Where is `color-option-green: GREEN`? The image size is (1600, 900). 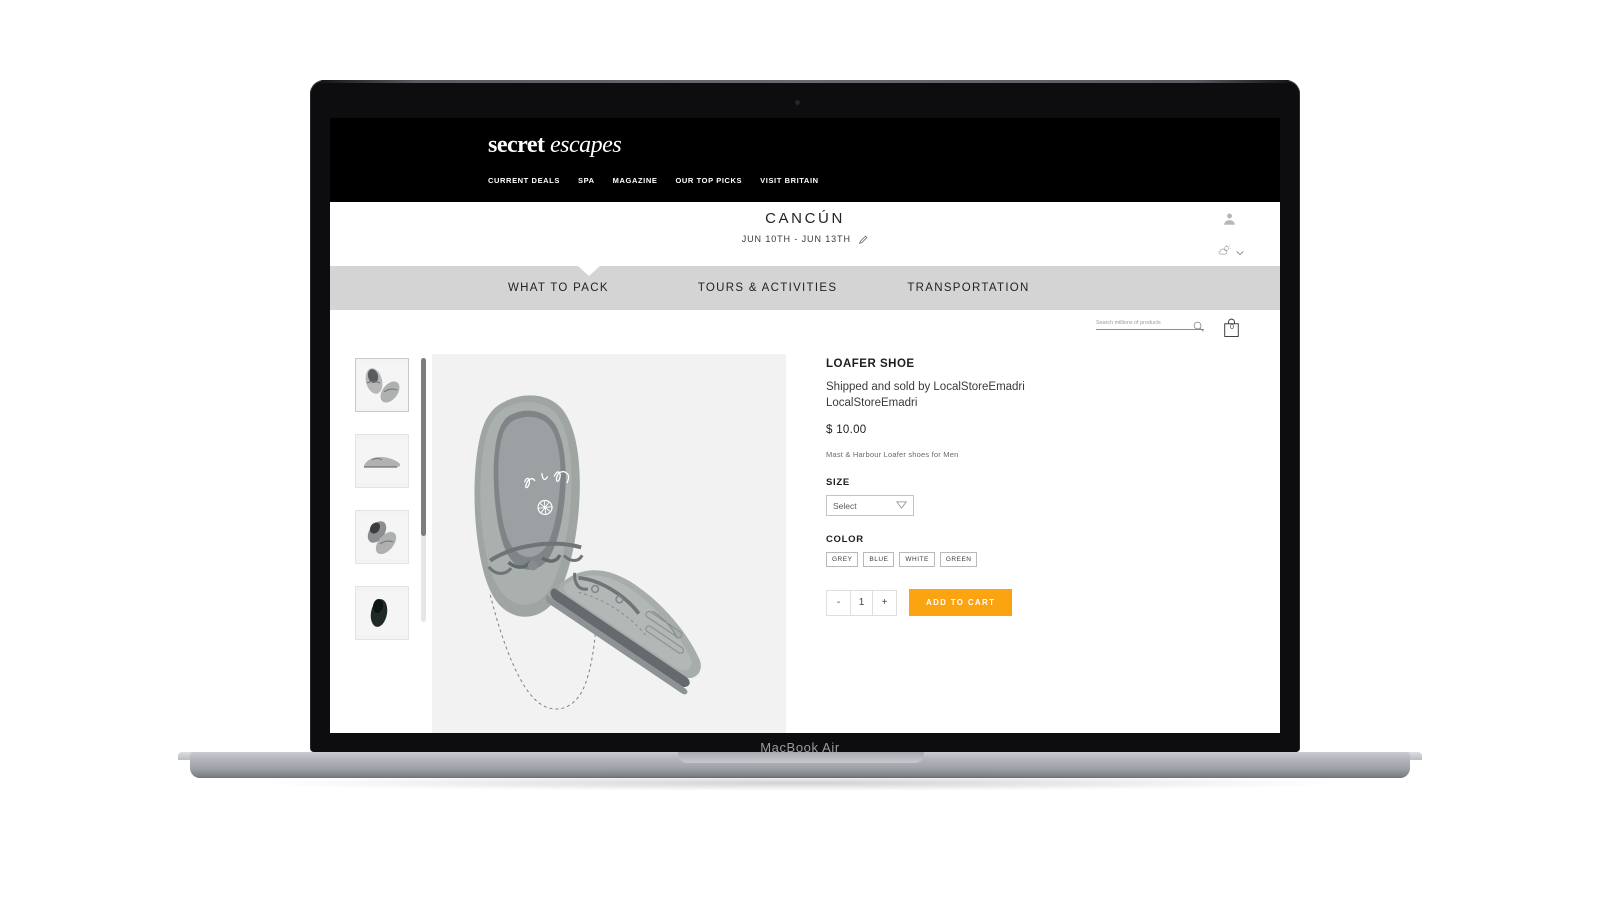 color-option-green: GREEN is located at coordinates (958, 560).